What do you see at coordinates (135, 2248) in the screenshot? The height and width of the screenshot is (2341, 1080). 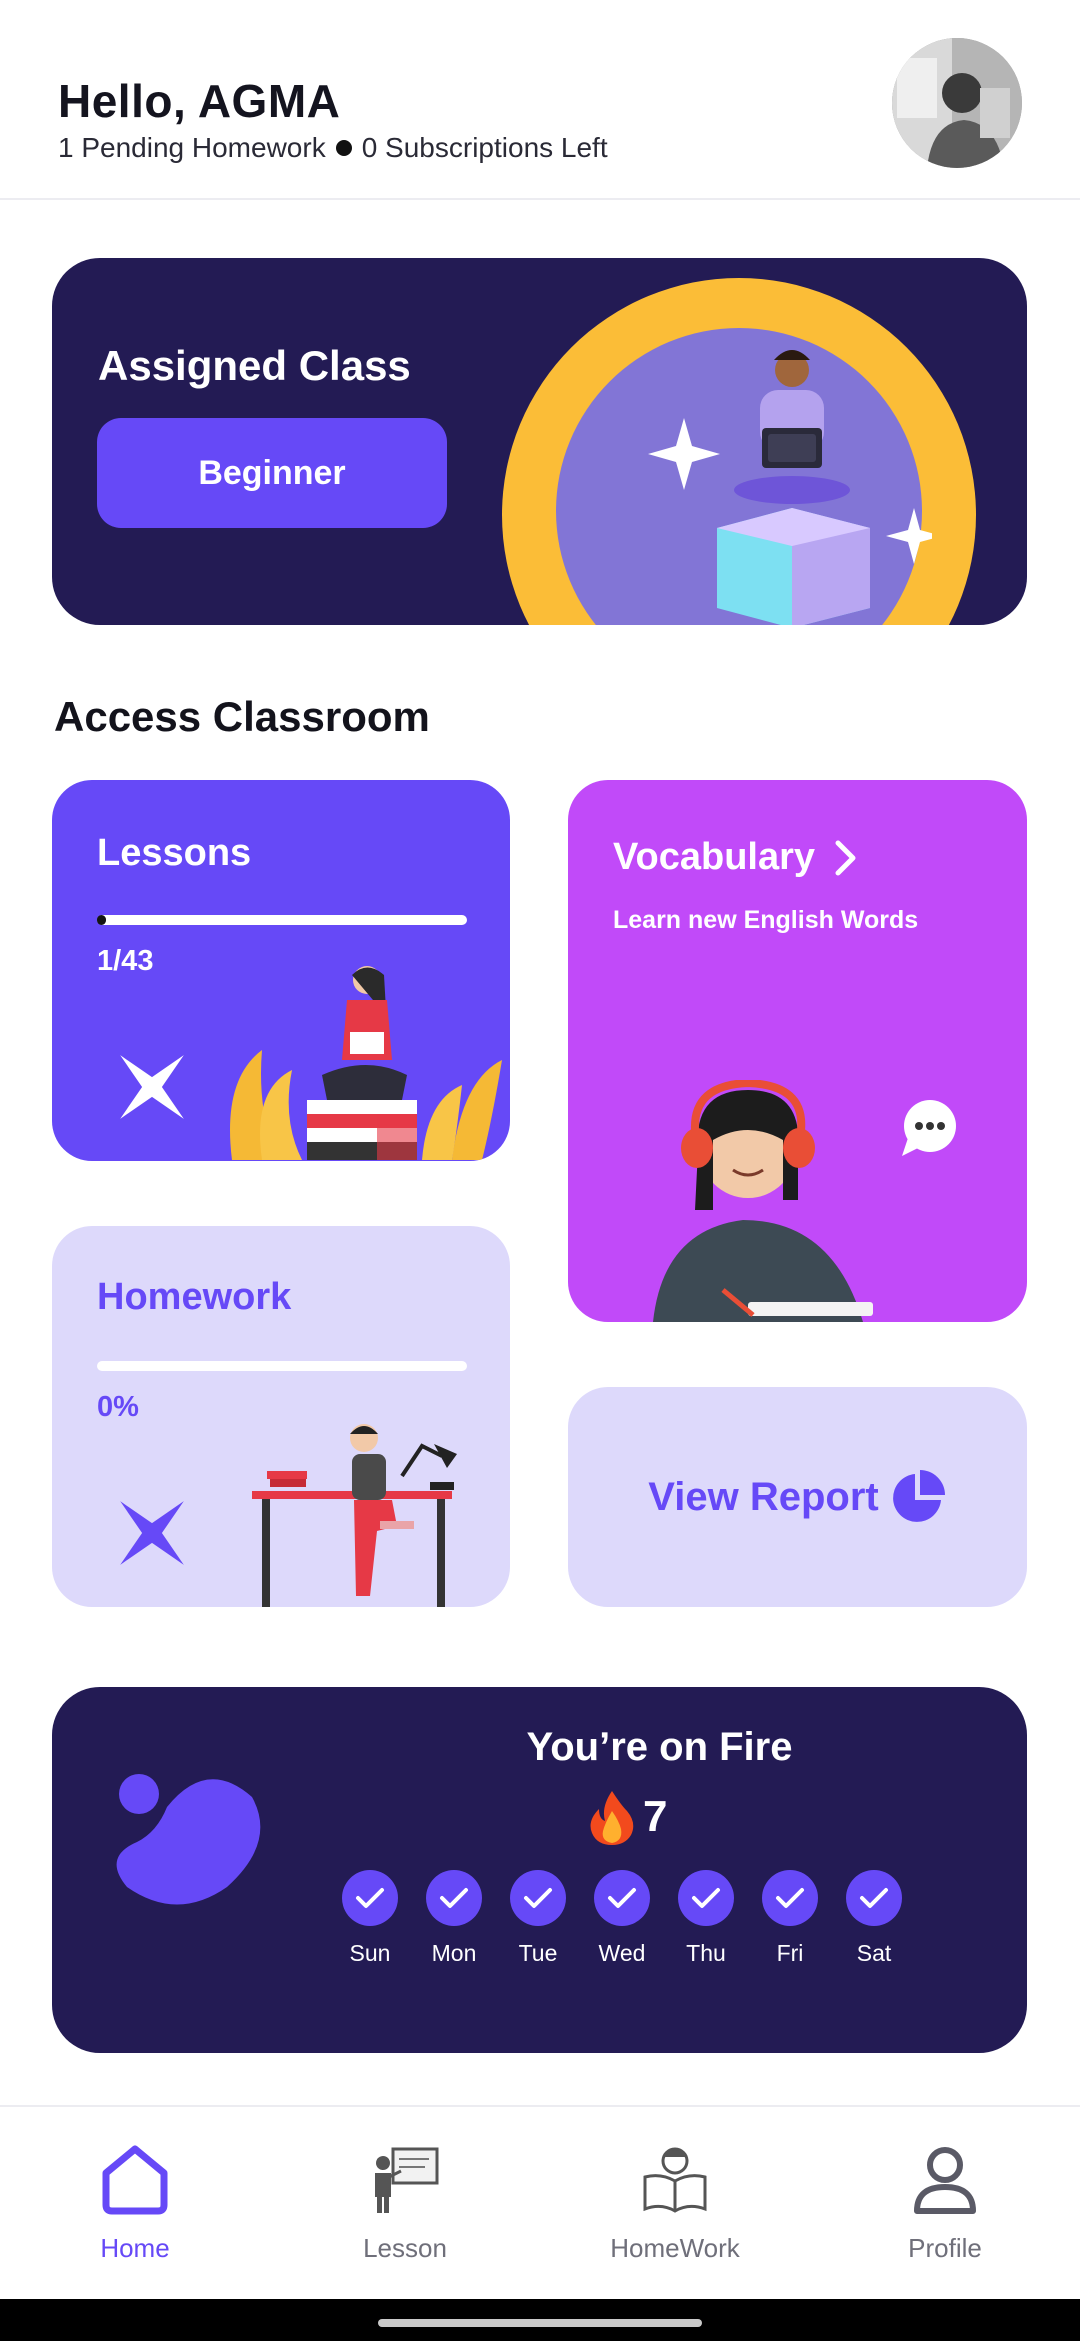 I see `nav-label-home: Home` at bounding box center [135, 2248].